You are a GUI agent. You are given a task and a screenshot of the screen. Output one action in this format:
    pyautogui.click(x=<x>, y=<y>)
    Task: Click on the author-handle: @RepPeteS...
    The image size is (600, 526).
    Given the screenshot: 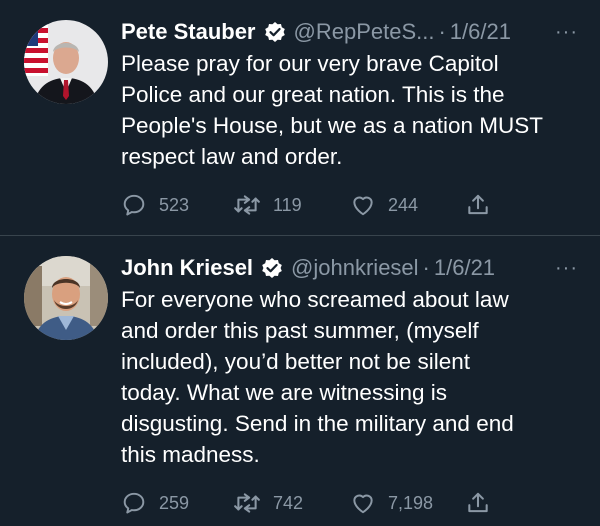 What is the action you would take?
    pyautogui.click(x=364, y=32)
    